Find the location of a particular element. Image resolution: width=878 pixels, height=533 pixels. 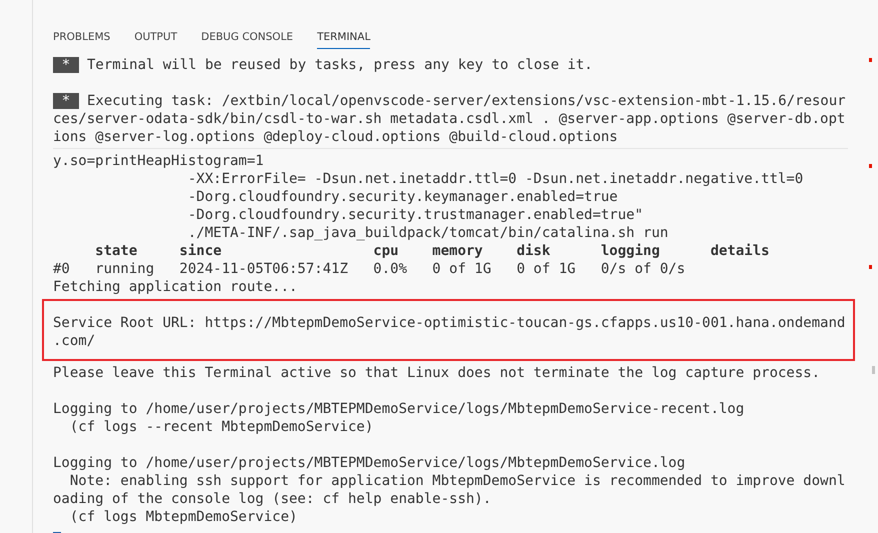

terminal-line: state since cpu memory disk logging details is located at coordinates (432, 251).